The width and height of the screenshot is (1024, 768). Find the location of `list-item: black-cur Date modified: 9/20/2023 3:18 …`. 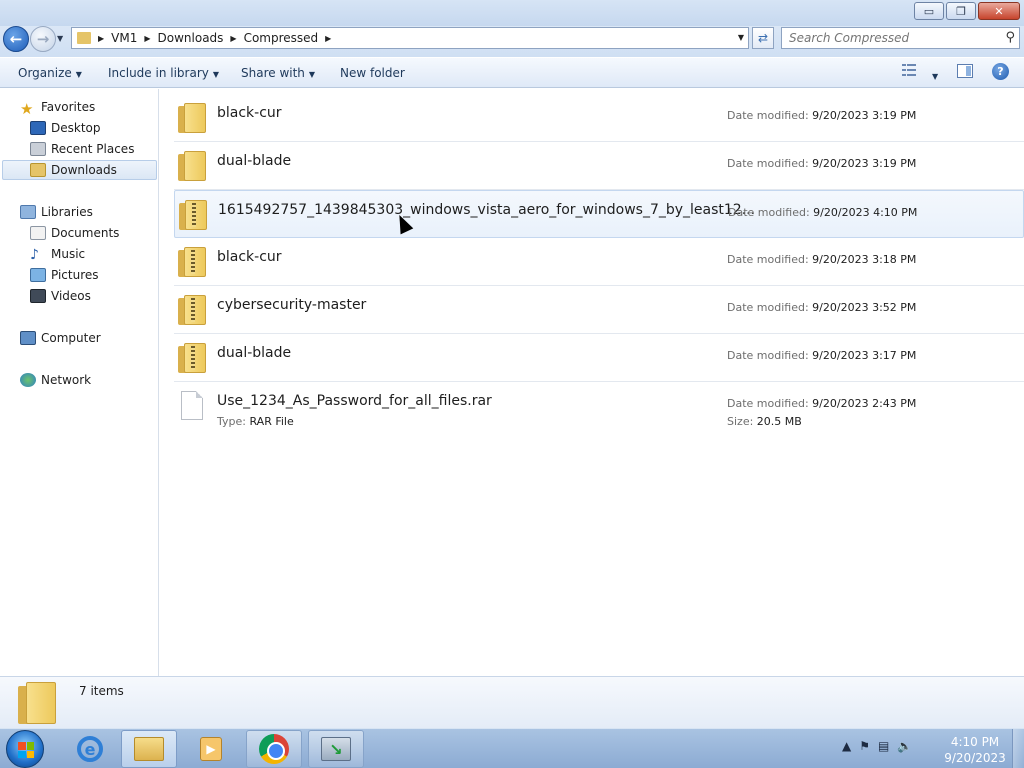

list-item: black-cur Date modified: 9/20/2023 3:18 … is located at coordinates (599, 262).